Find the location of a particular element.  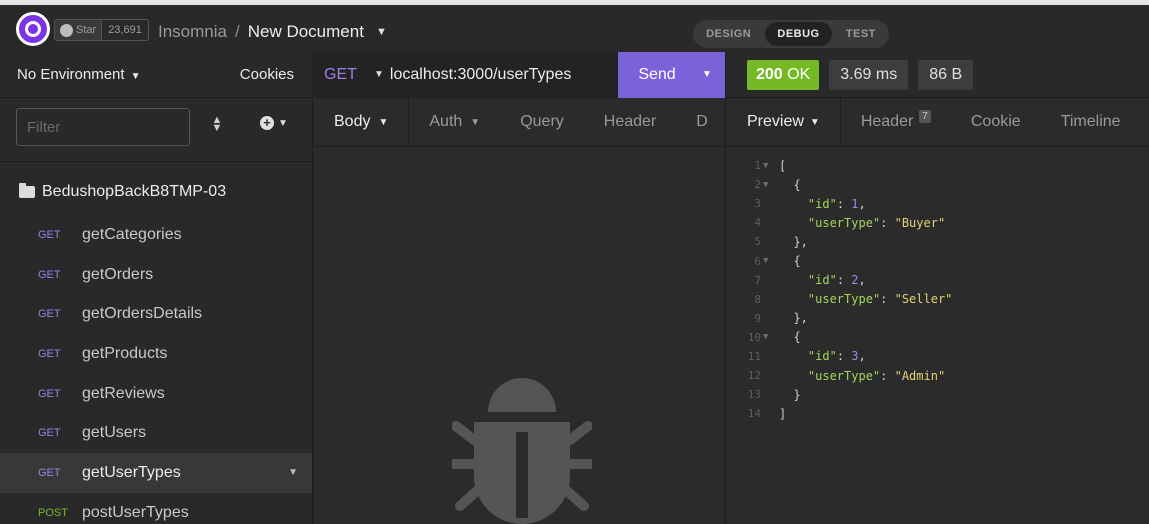

insomnia-logo-icon is located at coordinates (33, 29).